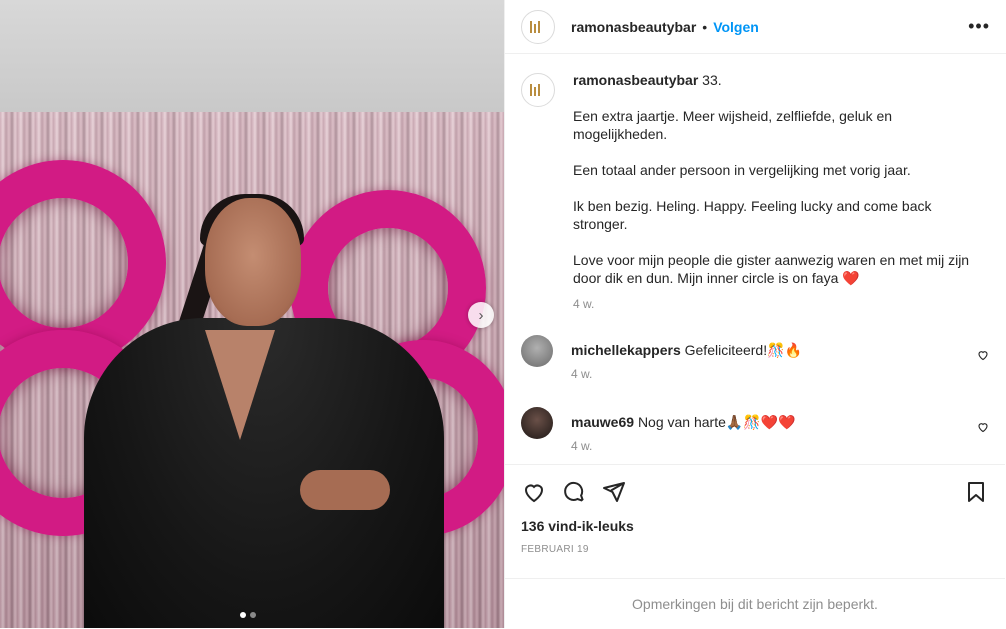 The height and width of the screenshot is (629, 1006). I want to click on comment-item: mauwe69 Nog van harte🙏🏾🎊❤️❤️ 4 w., so click(755, 431).